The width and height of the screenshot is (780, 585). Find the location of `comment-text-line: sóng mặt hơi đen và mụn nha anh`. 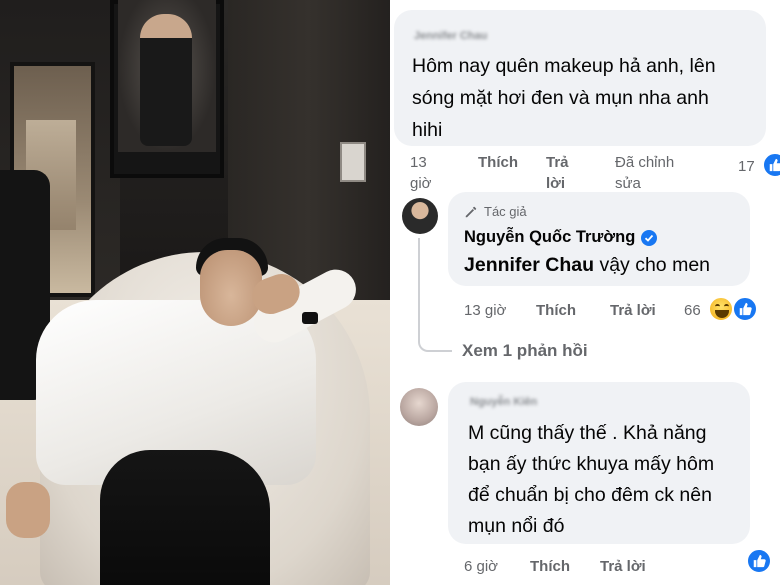

comment-text-line: sóng mặt hơi đen và mụn nha anh is located at coordinates (560, 98).